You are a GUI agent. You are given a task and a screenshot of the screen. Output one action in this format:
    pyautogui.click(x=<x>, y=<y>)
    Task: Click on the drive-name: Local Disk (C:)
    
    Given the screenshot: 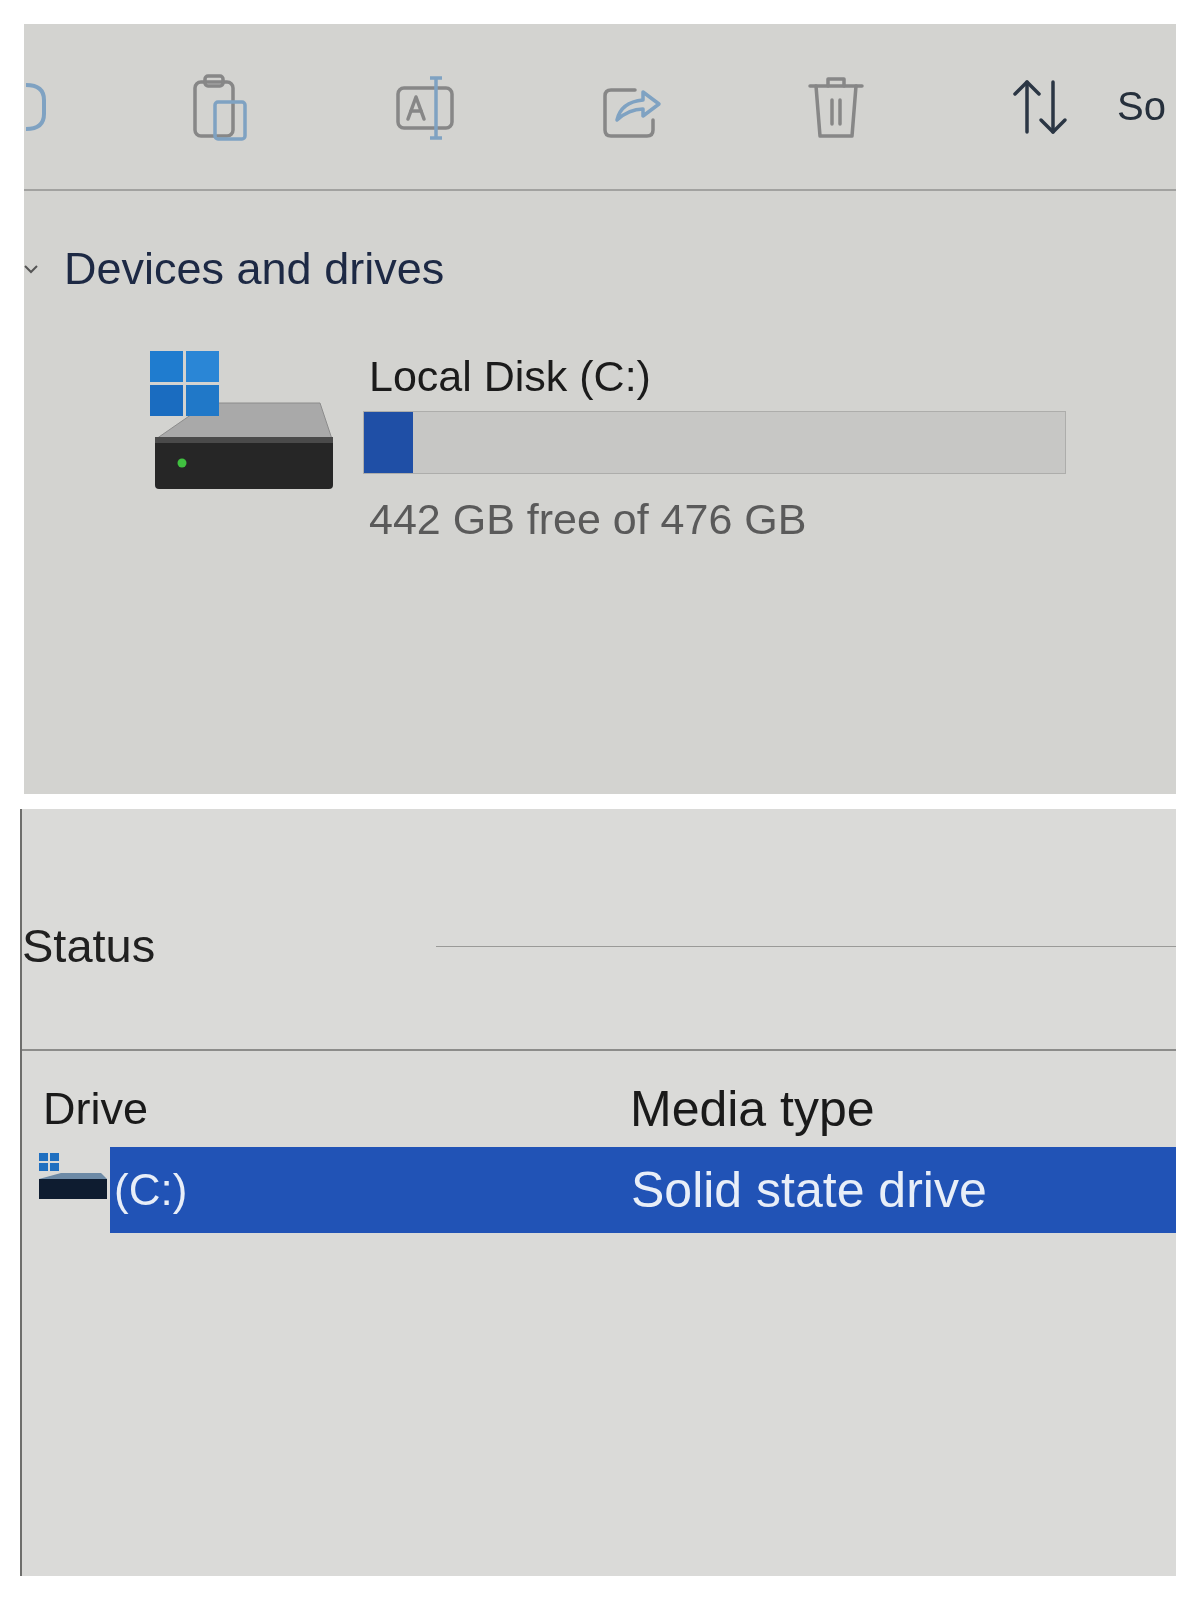 What is the action you would take?
    pyautogui.click(x=510, y=376)
    